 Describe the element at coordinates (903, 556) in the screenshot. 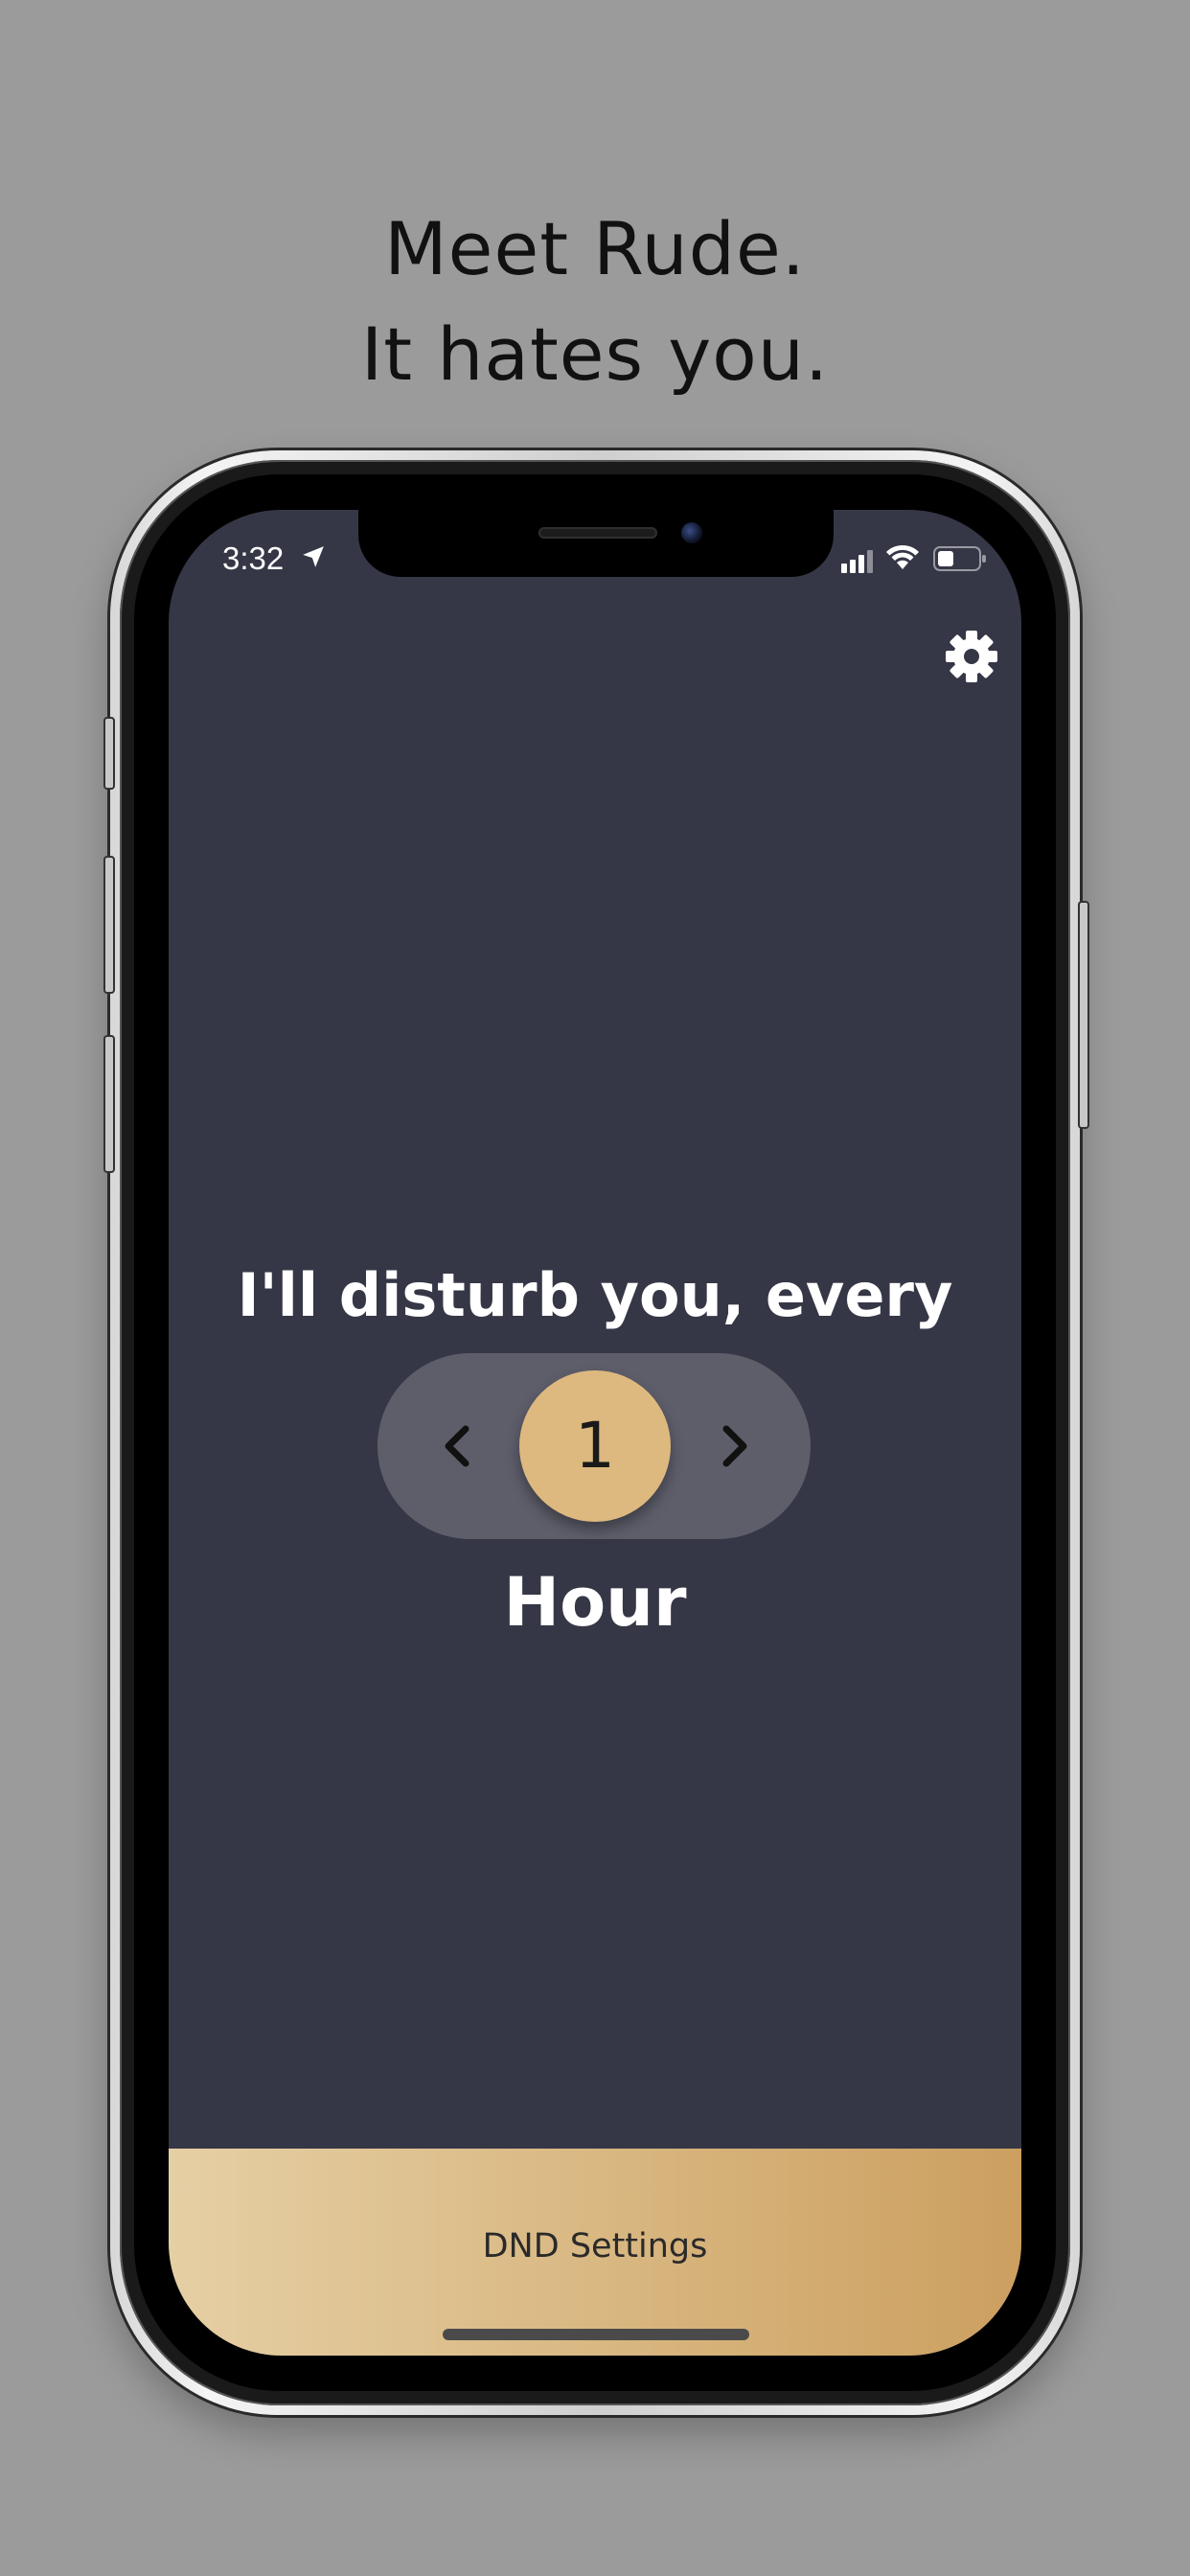

I see `wifi-icon` at that location.